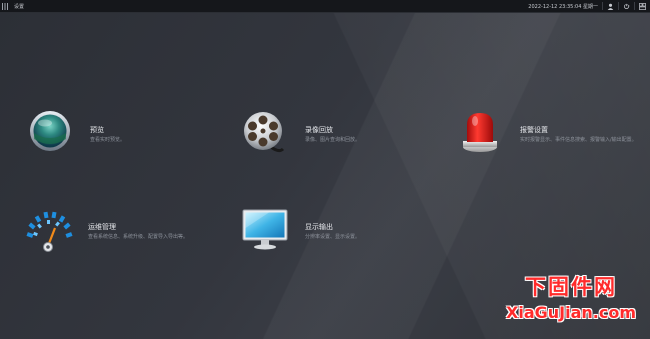 Image resolution: width=650 pixels, height=339 pixels. I want to click on power-icon, so click(626, 6).